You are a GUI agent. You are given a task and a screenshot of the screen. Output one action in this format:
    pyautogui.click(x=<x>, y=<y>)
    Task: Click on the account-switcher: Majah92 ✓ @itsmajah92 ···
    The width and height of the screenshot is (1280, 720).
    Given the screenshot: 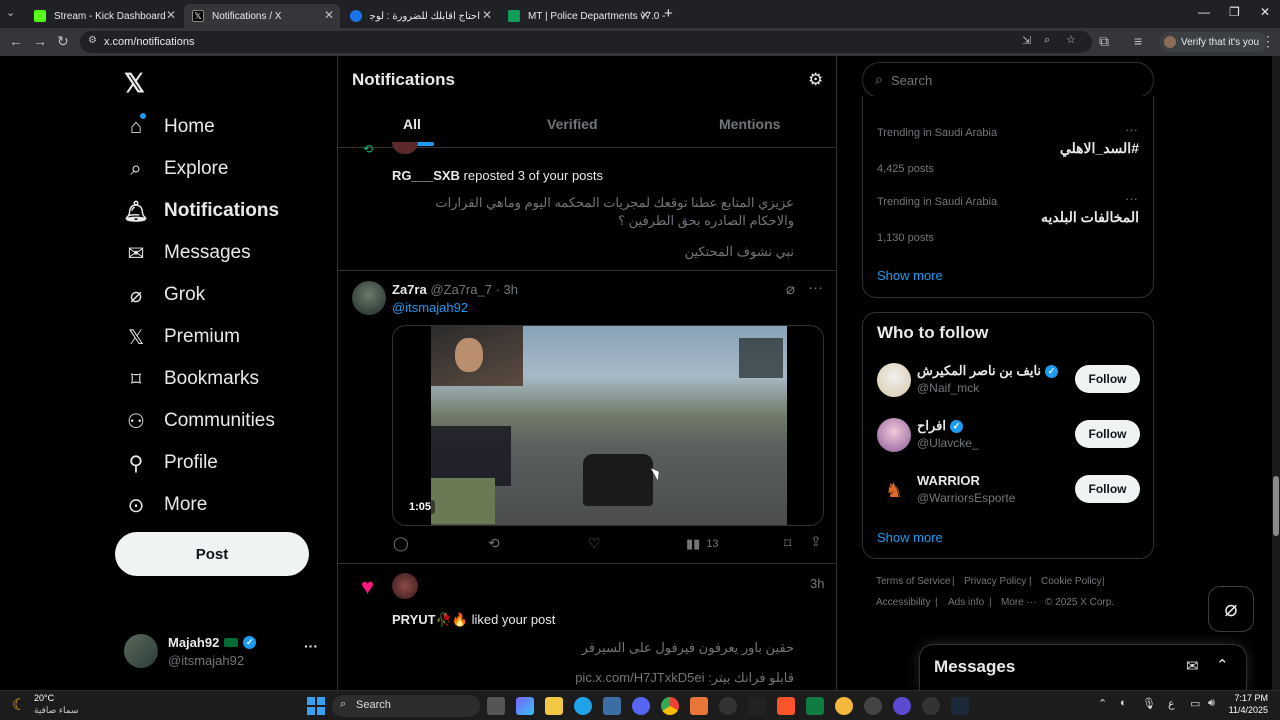 What is the action you would take?
    pyautogui.click(x=224, y=654)
    